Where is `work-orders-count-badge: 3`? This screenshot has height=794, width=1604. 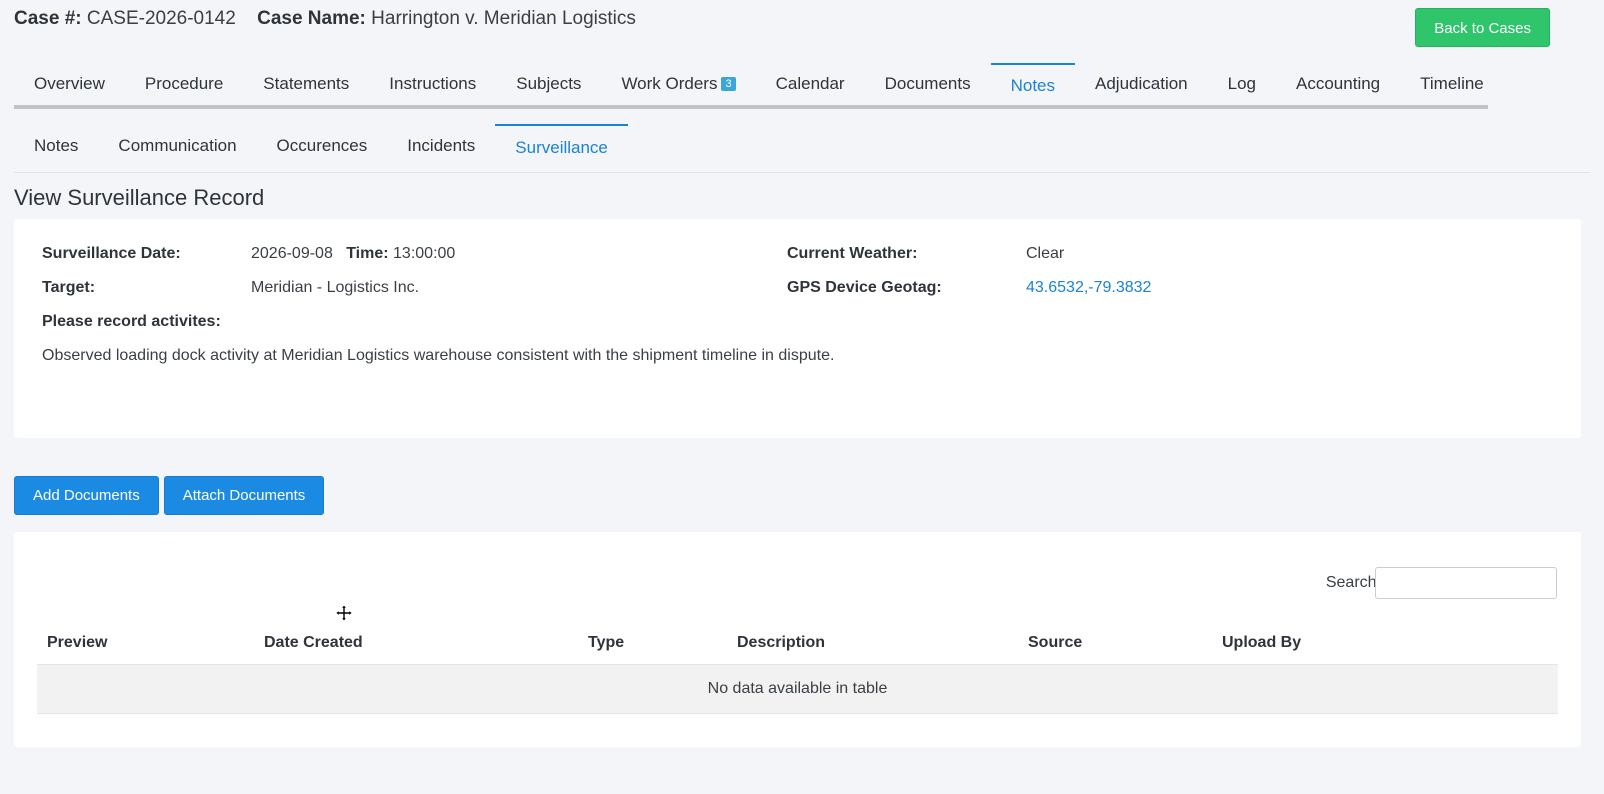 work-orders-count-badge: 3 is located at coordinates (728, 84).